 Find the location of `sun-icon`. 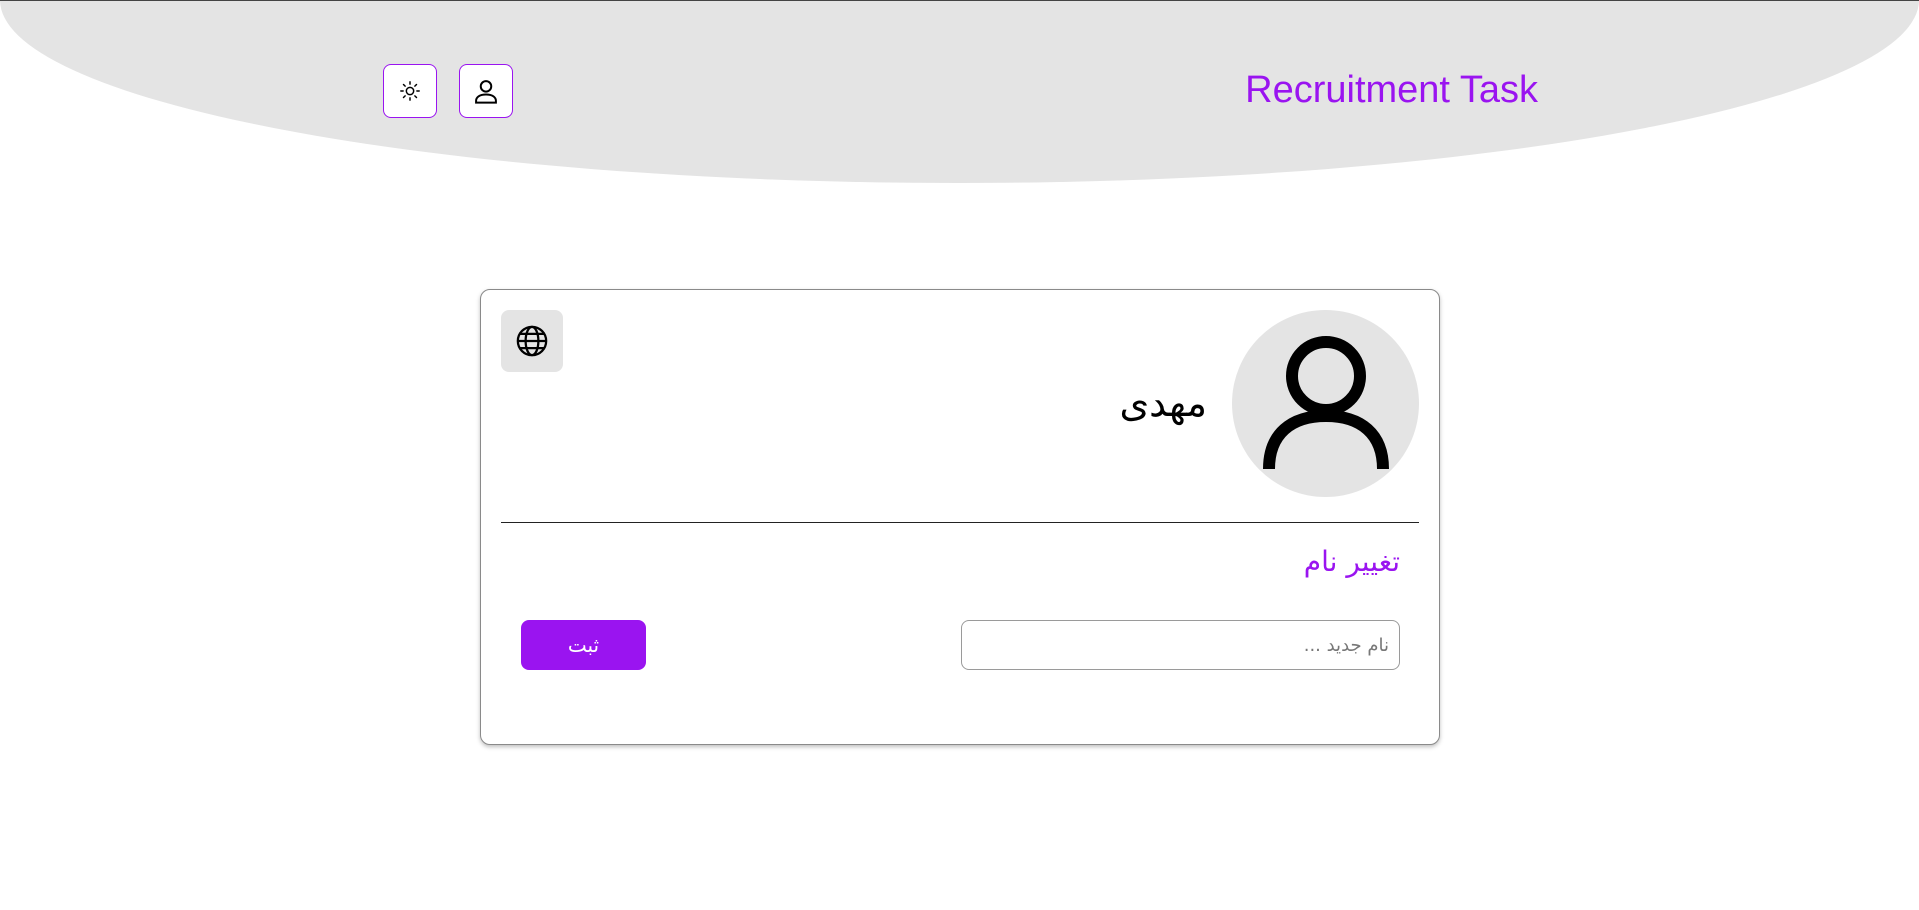

sun-icon is located at coordinates (410, 91).